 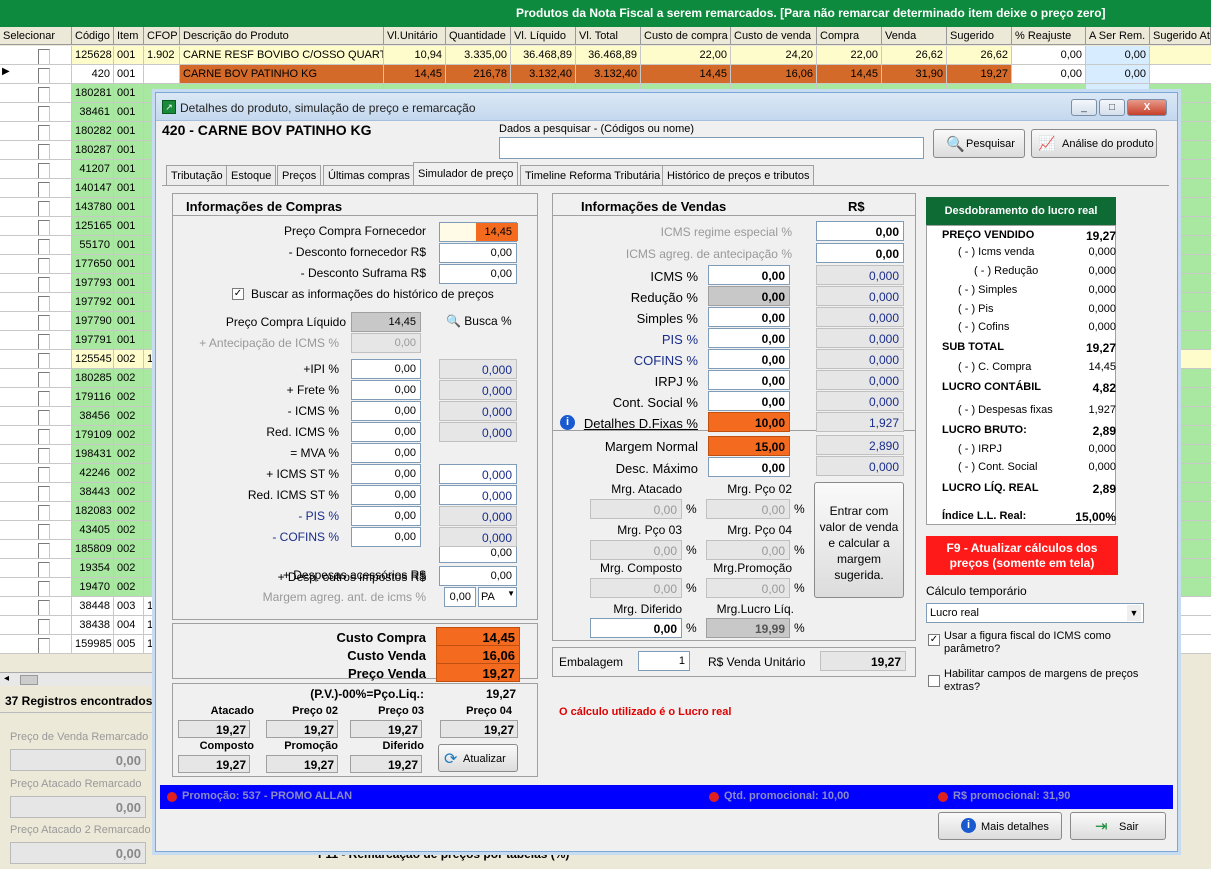 What do you see at coordinates (608, 36) in the screenshot?
I see `col-vltotal: Vl. Total` at bounding box center [608, 36].